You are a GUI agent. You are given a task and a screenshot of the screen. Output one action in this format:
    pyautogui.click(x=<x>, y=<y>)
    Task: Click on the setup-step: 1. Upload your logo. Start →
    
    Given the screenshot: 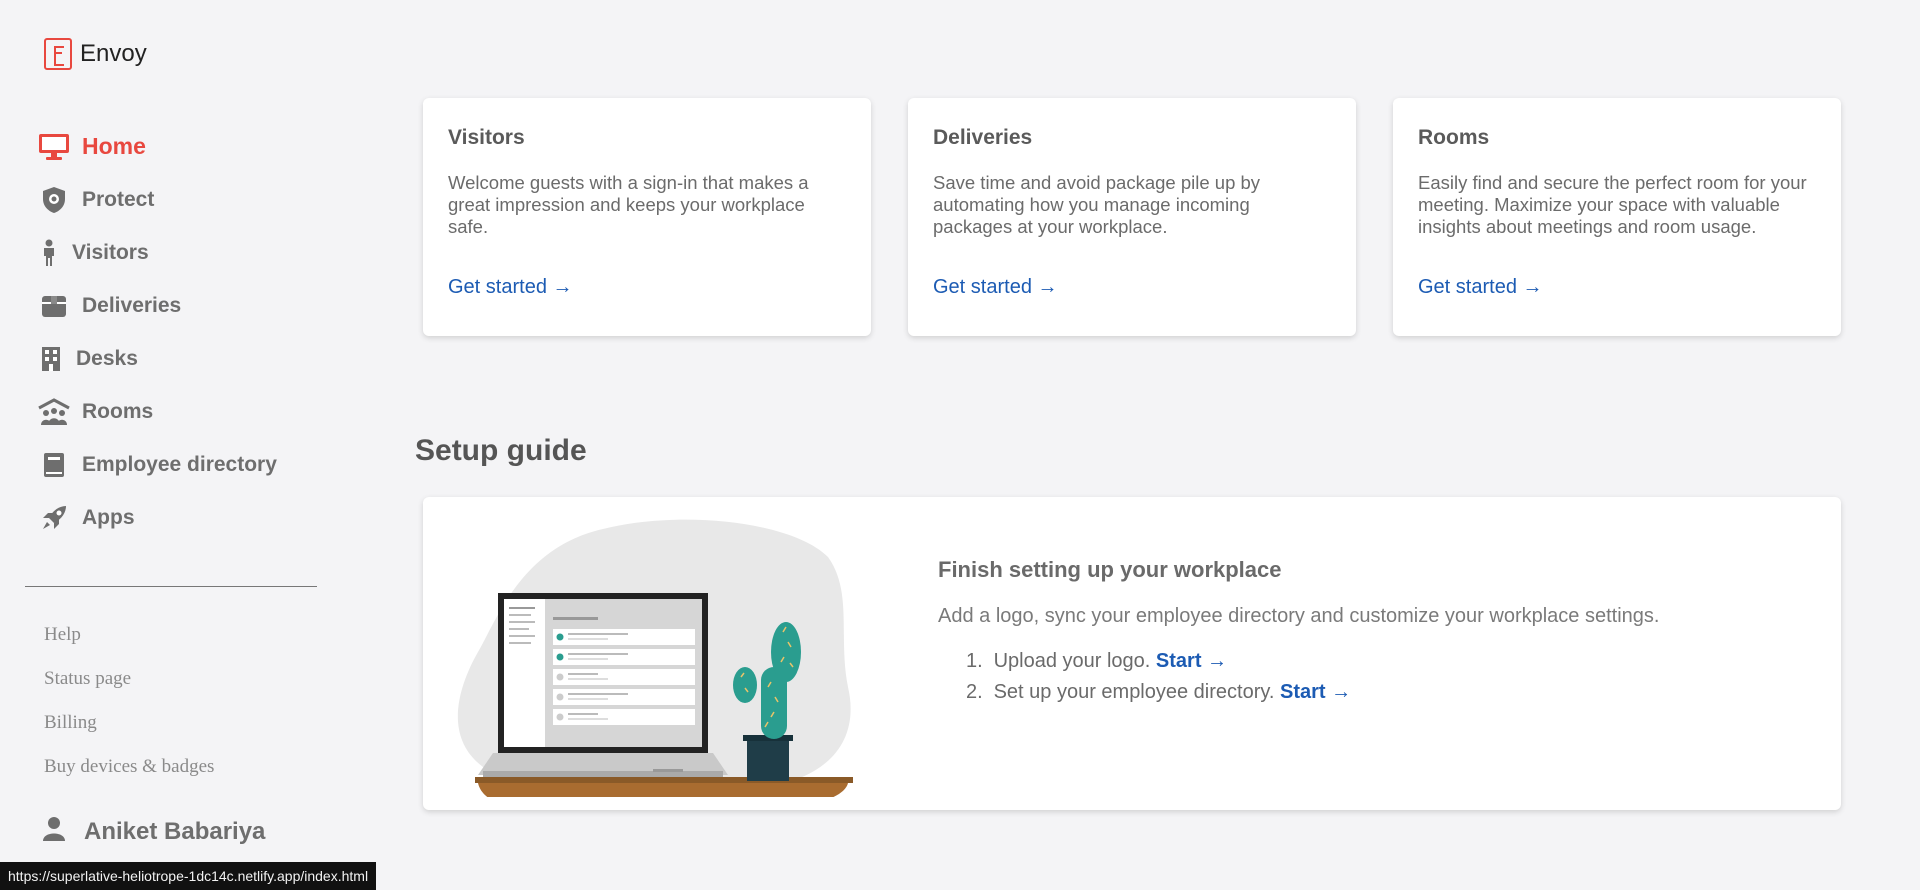 What is the action you would take?
    pyautogui.click(x=1382, y=665)
    